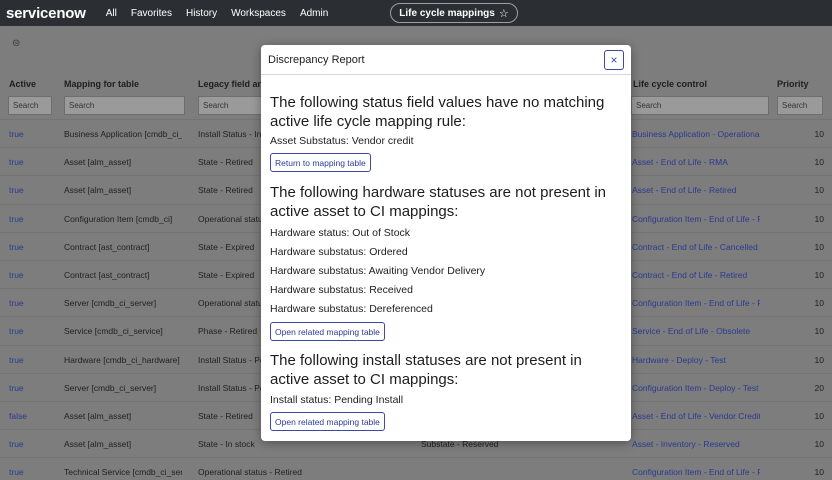  I want to click on context-pill: Life cycle mappings ☆, so click(454, 13).